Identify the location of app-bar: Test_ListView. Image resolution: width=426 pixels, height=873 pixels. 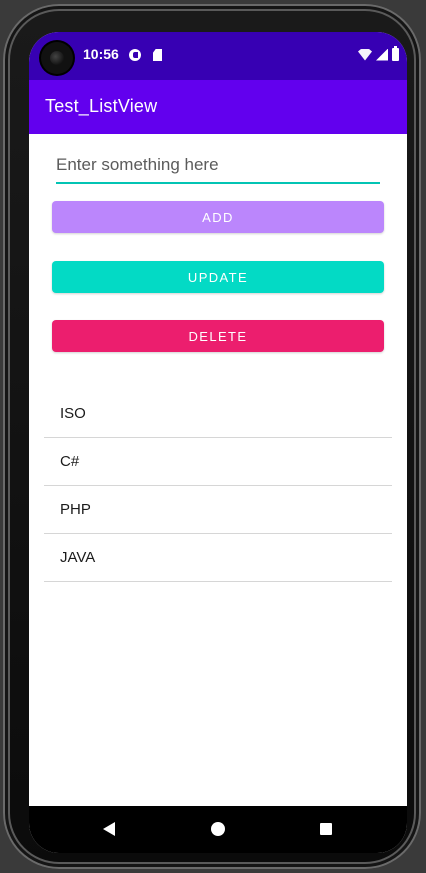
(218, 107).